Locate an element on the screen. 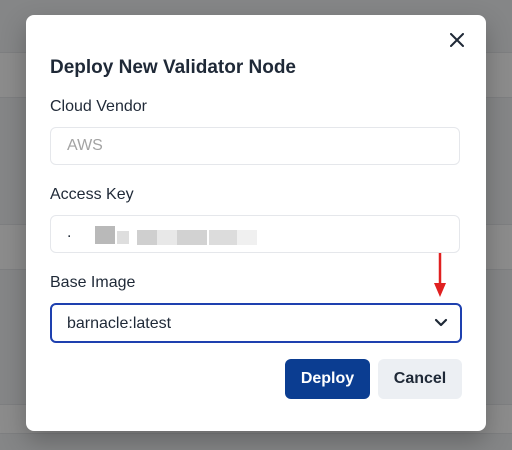  close-button is located at coordinates (457, 40).